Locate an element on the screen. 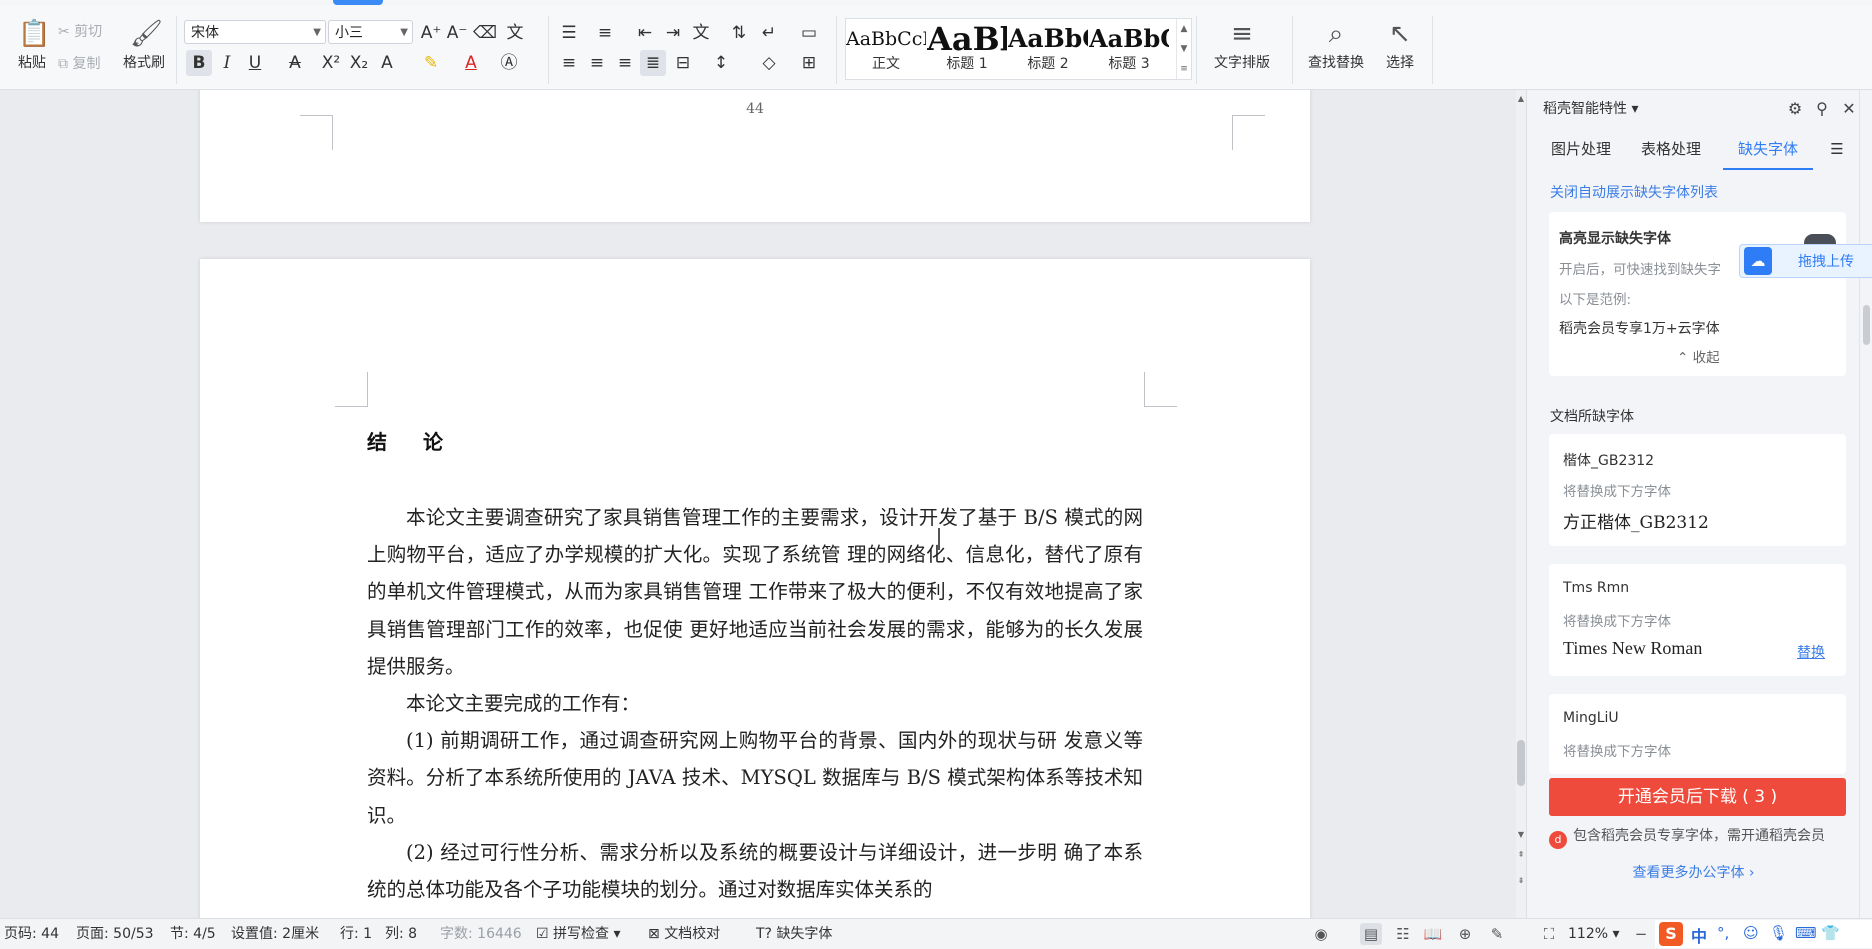 The width and height of the screenshot is (1872, 949). cut-button: ✂ 剪切 is located at coordinates (80, 32).